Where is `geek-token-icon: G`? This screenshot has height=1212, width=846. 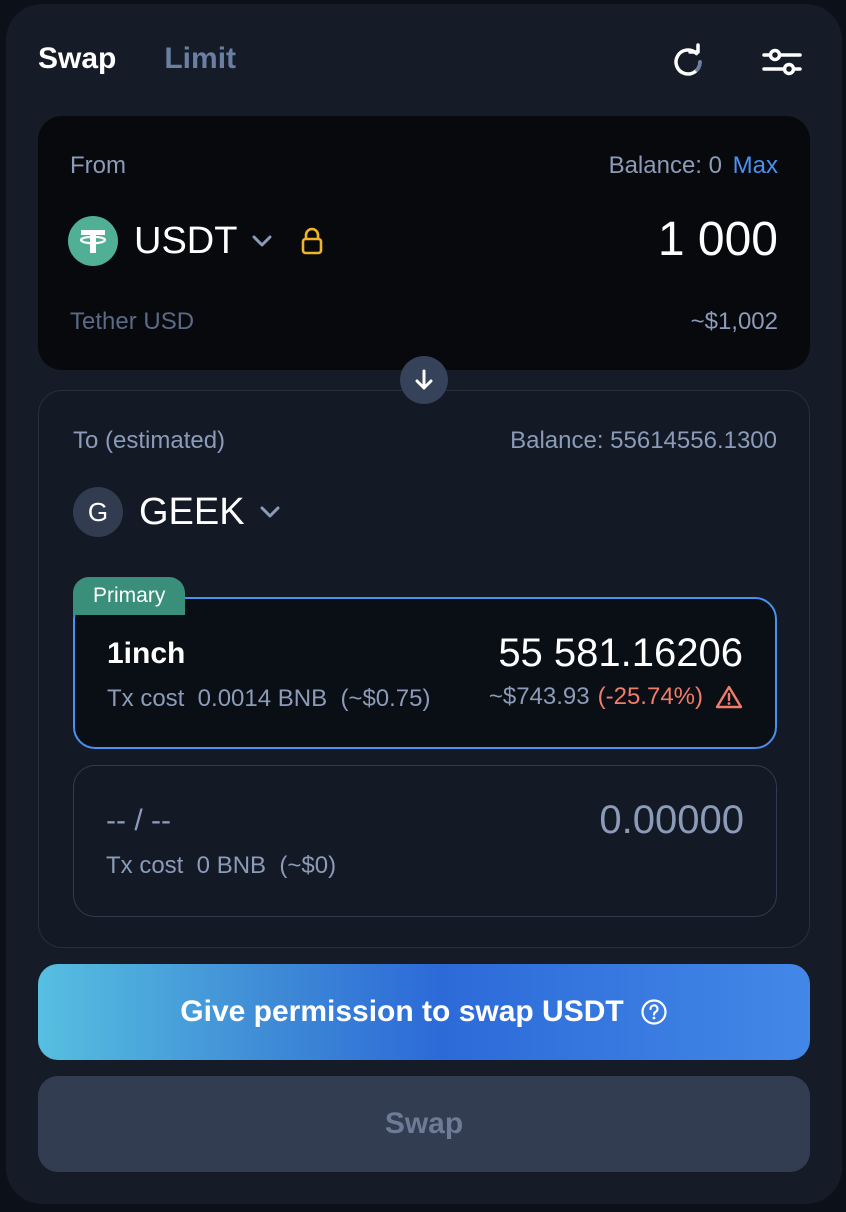
geek-token-icon: G is located at coordinates (98, 512).